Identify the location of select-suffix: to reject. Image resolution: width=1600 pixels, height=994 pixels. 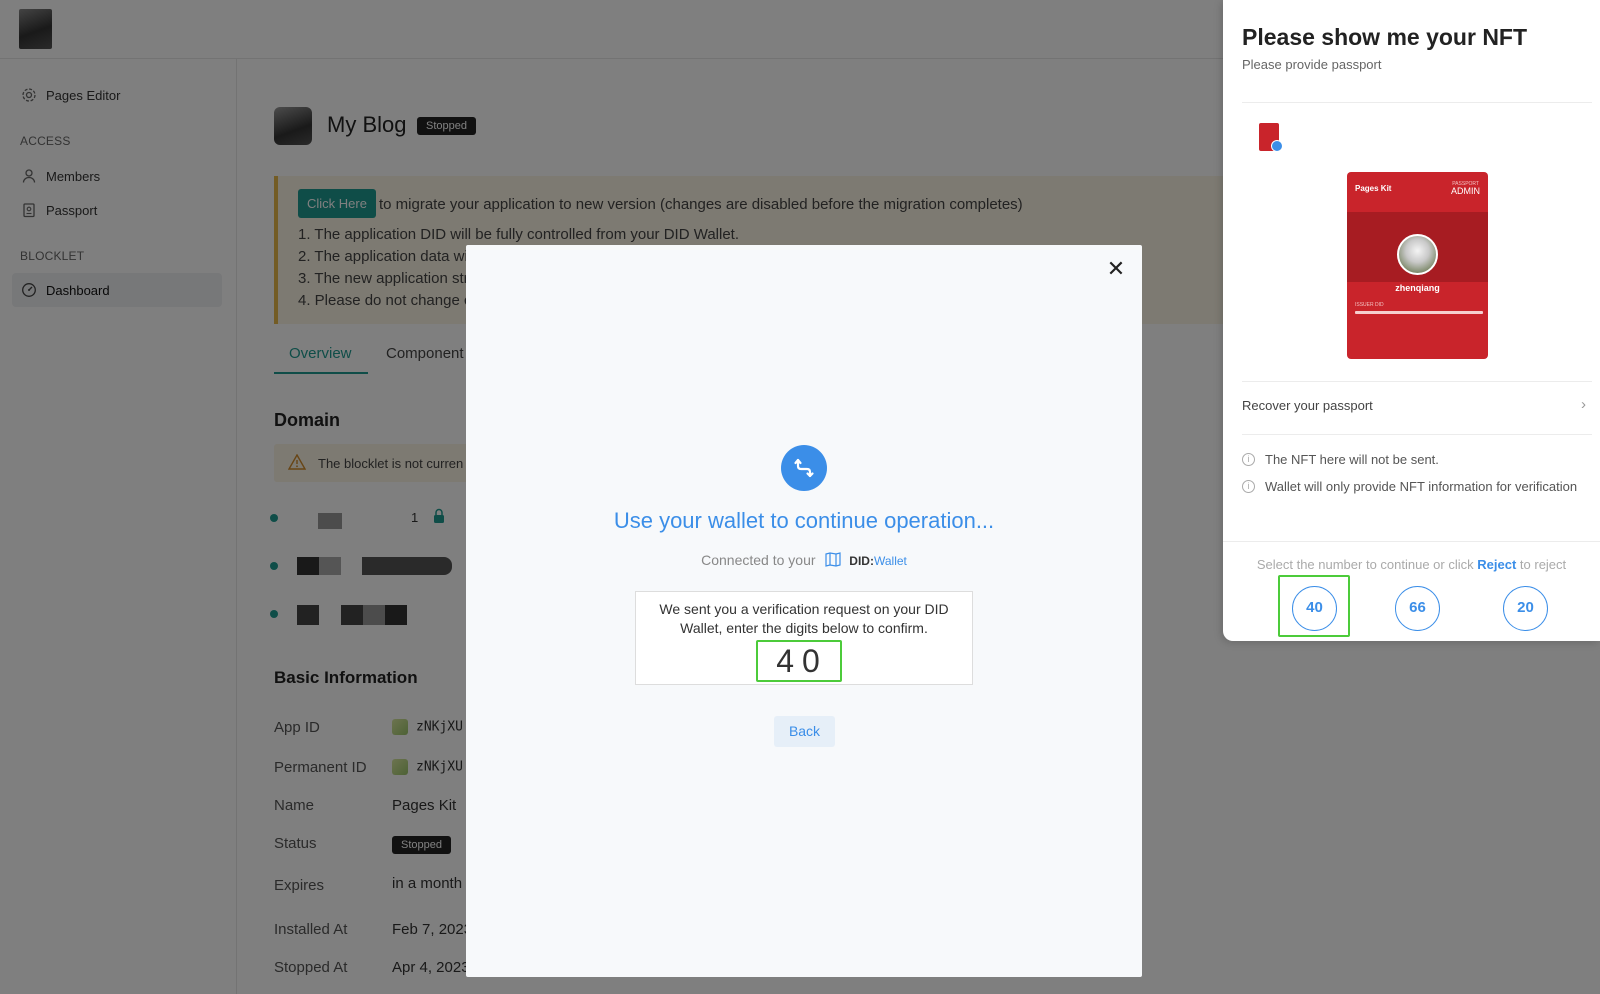
(1543, 564).